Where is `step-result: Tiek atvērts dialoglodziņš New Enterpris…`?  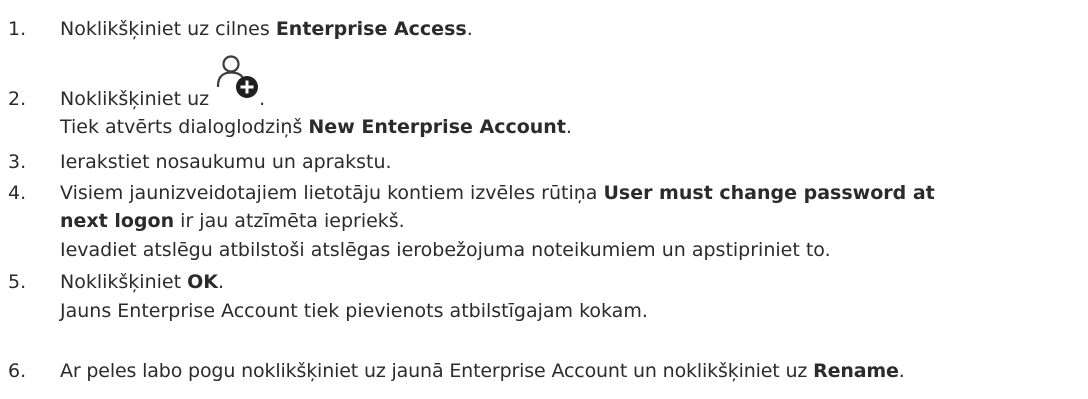 step-result: Tiek atvērts dialoglodziņš New Enterpris… is located at coordinates (316, 127).